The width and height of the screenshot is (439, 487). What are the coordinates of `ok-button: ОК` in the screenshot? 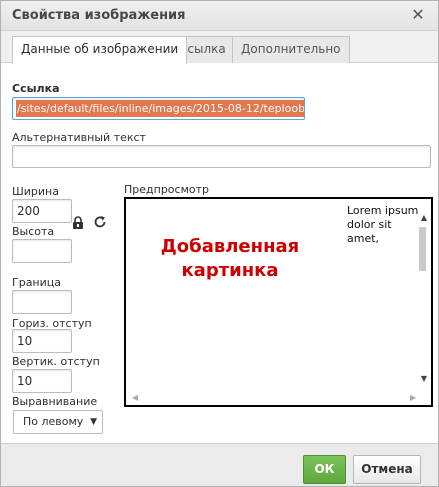 It's located at (324, 469).